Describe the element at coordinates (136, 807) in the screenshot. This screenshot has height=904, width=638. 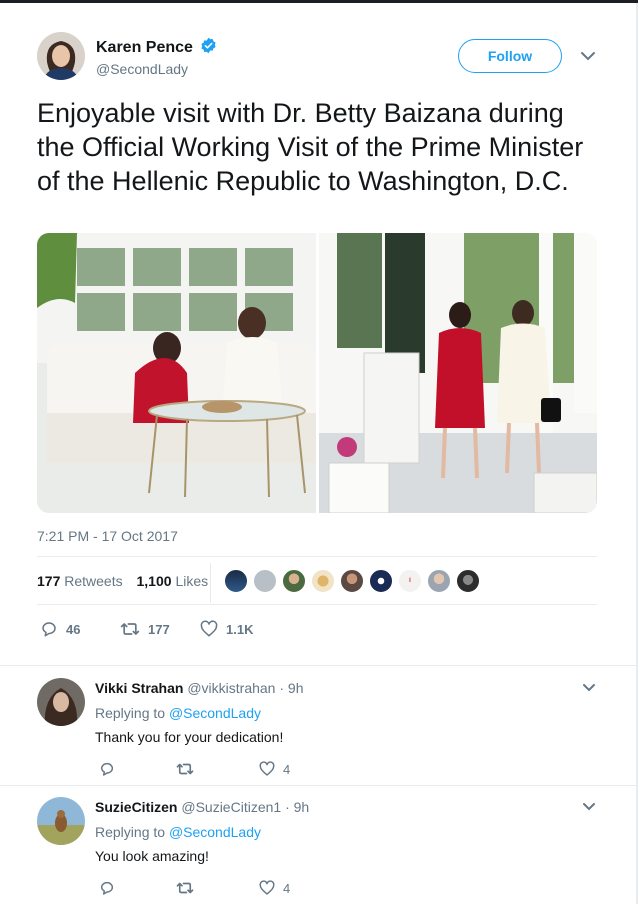
I see `reply-author-name: SuzieCitizen` at that location.